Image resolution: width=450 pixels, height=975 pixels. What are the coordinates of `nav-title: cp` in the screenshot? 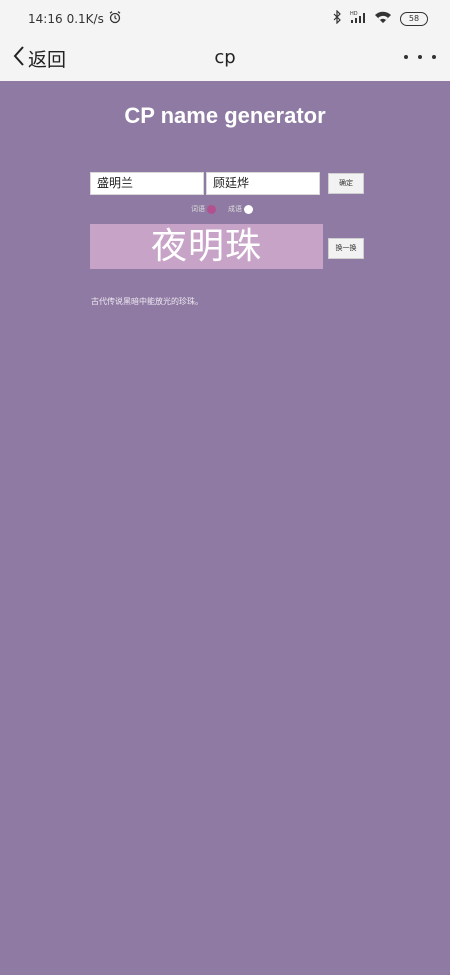 It's located at (225, 57).